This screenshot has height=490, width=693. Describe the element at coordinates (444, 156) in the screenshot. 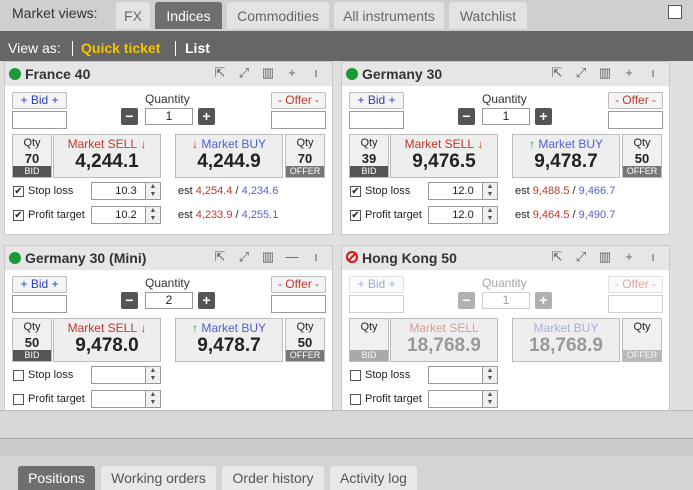

I see `market-sell-button: Market SELL ↓ 9,476.5` at that location.